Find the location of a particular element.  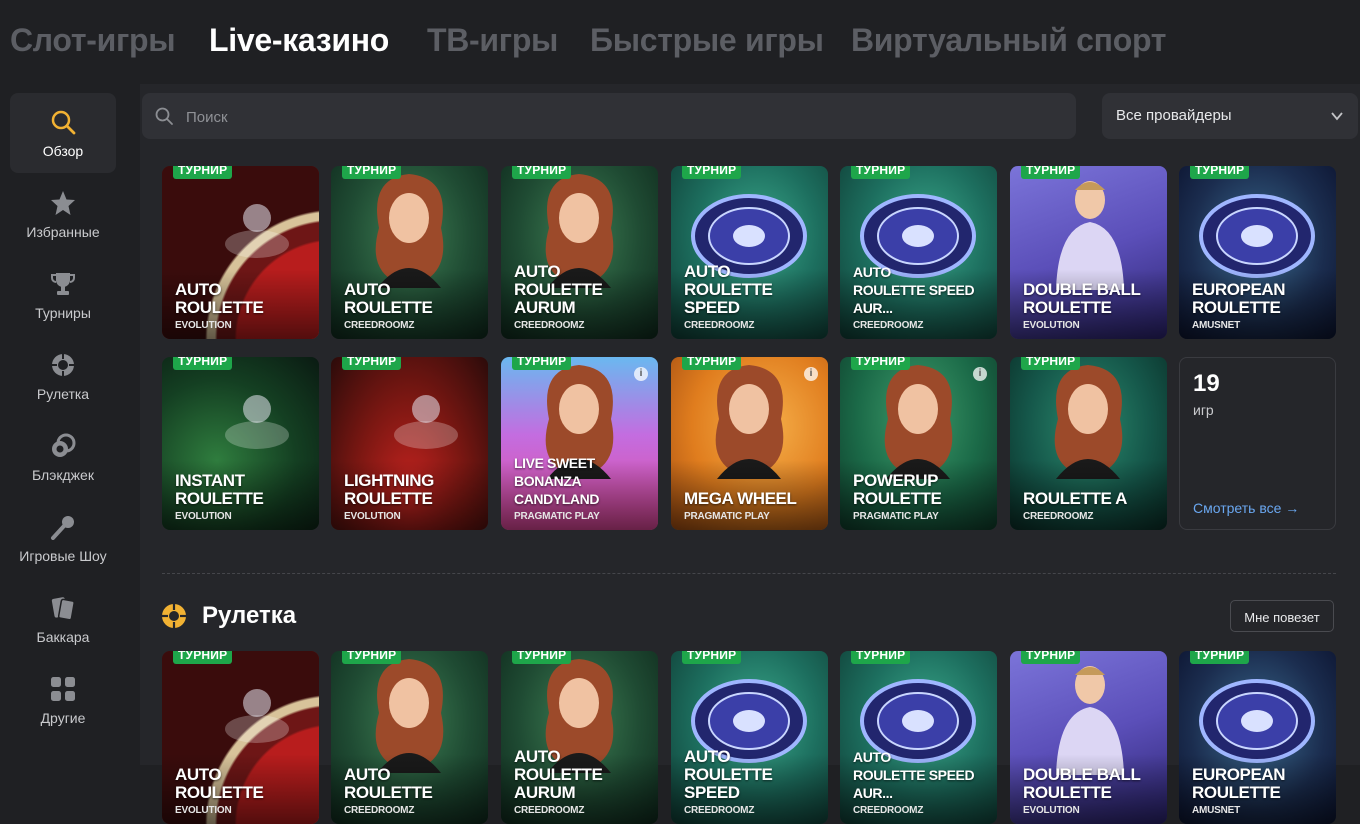

search-bar is located at coordinates (609, 117).